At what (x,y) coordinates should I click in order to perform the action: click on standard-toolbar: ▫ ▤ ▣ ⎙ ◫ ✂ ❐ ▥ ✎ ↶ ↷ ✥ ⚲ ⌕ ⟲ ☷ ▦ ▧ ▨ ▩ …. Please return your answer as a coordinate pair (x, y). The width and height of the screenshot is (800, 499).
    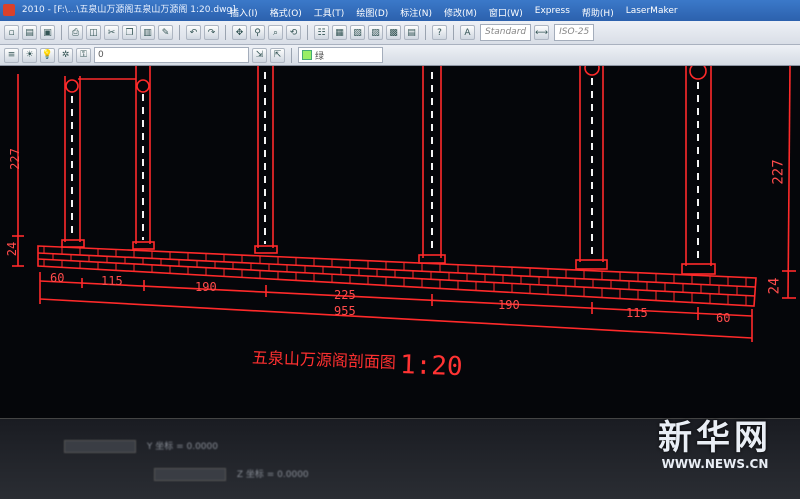
    Looking at the image, I should click on (400, 33).